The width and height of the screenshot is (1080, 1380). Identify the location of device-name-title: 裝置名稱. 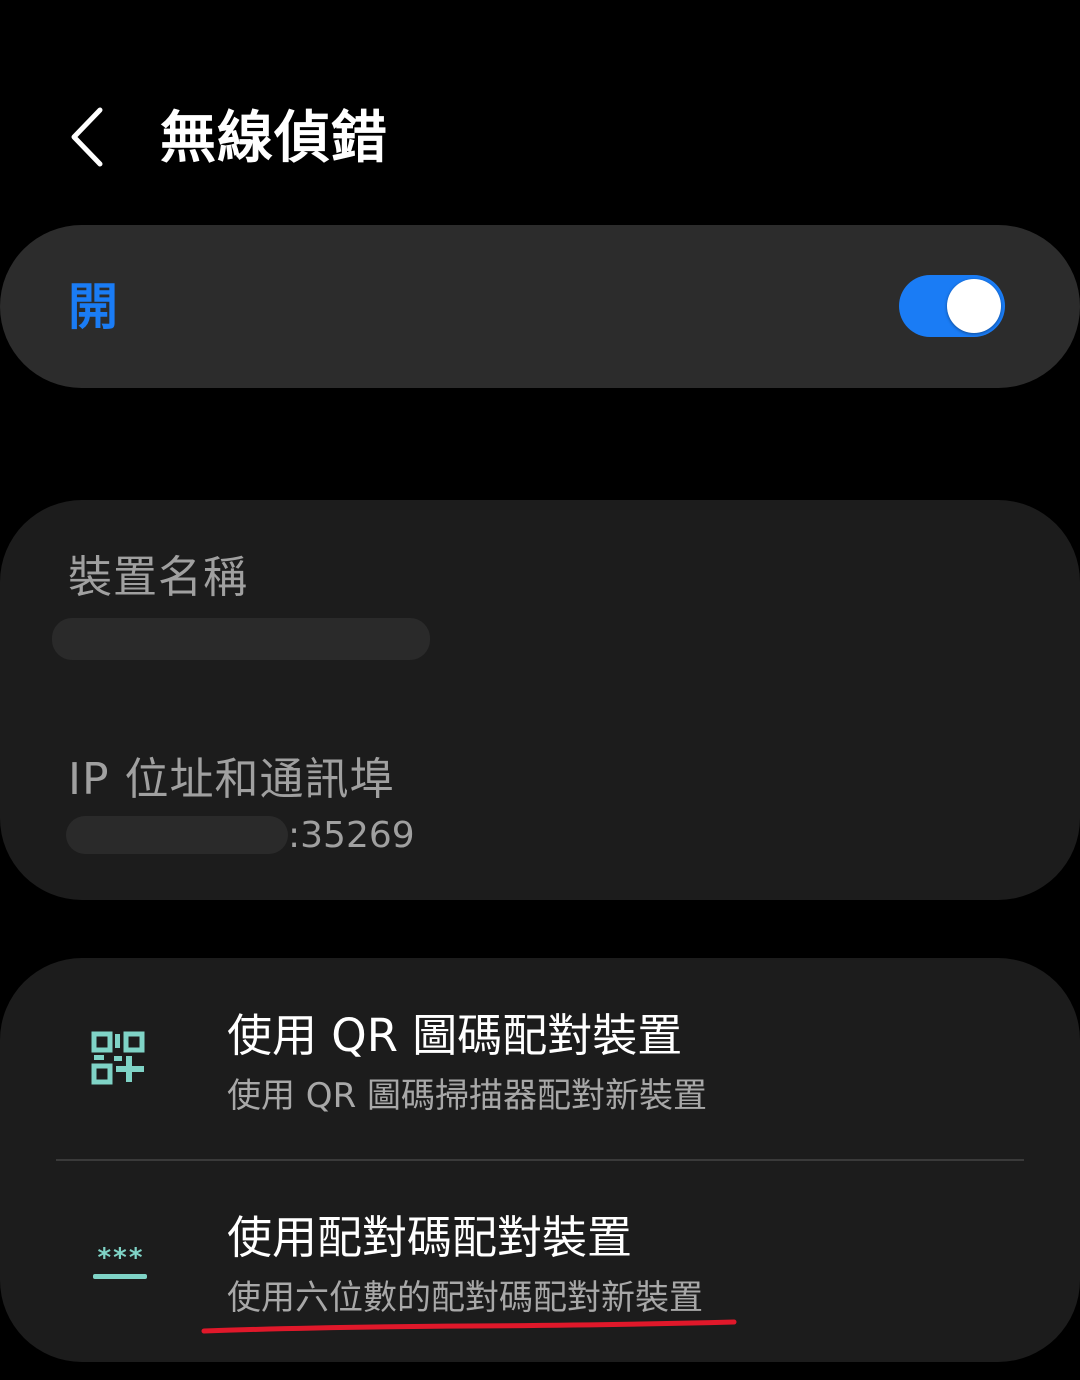
(158, 577).